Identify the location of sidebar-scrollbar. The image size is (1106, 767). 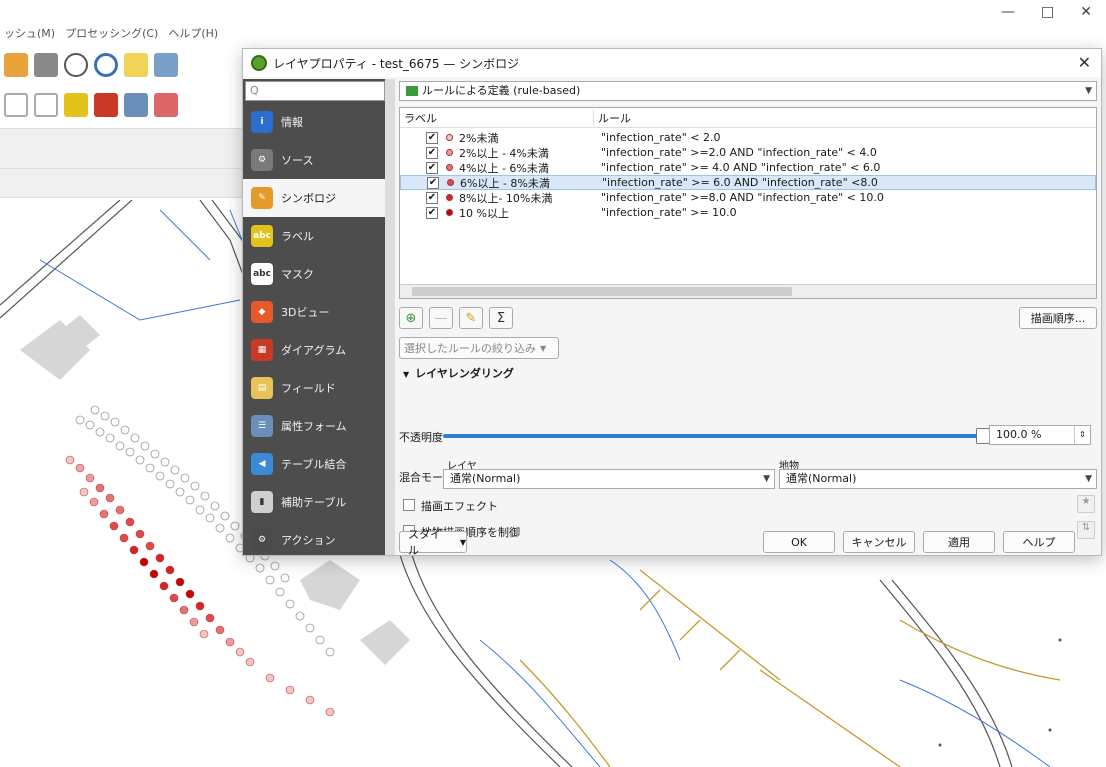
(390, 317).